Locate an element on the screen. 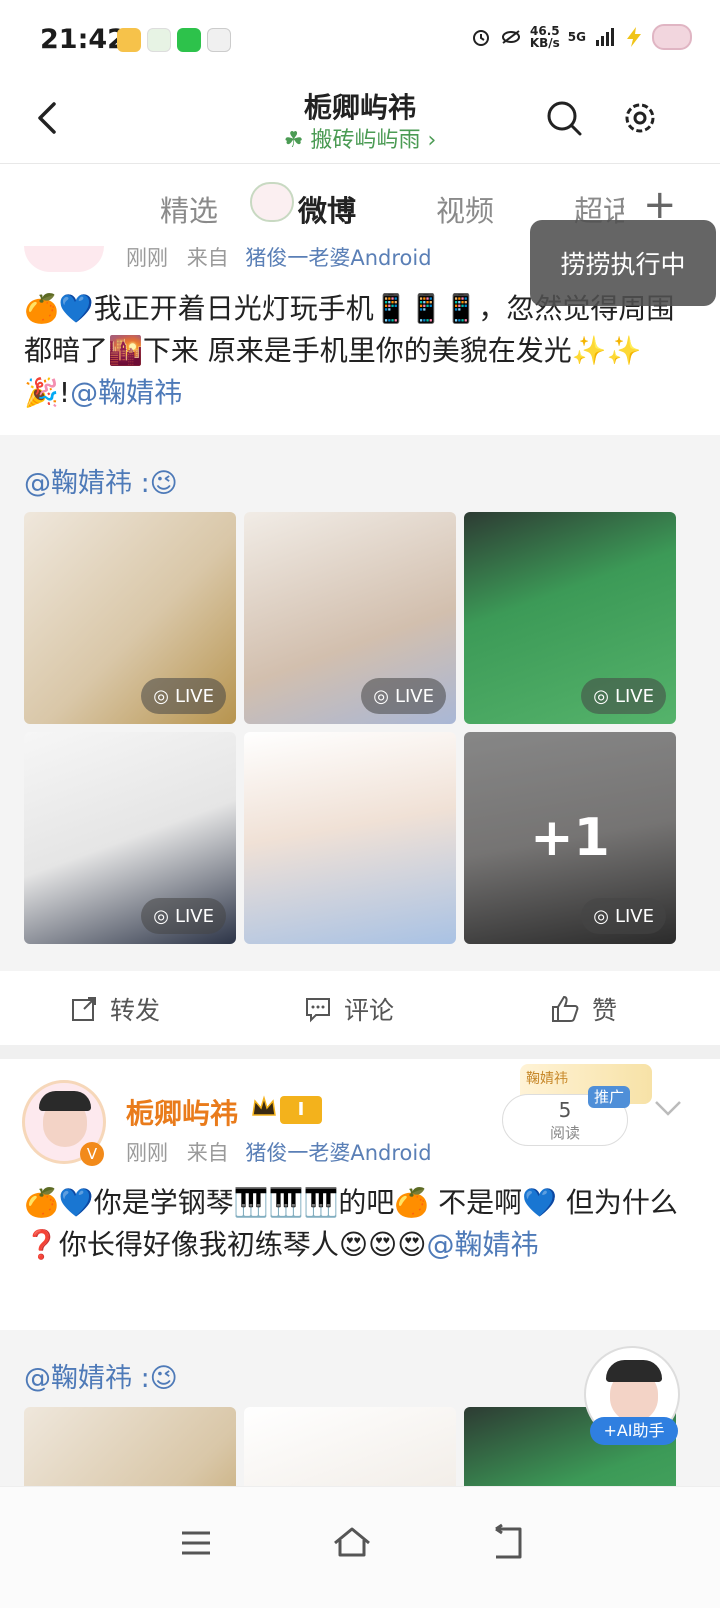 This screenshot has height=1608, width=720. like-button: 赞 is located at coordinates (583, 1009).